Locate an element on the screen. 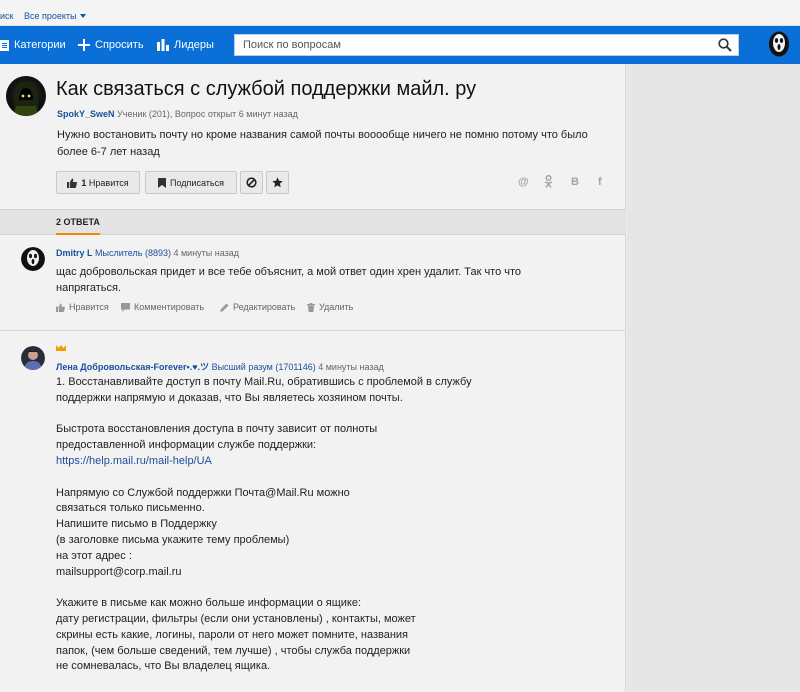  share-mail-icon: @ is located at coordinates (523, 182).